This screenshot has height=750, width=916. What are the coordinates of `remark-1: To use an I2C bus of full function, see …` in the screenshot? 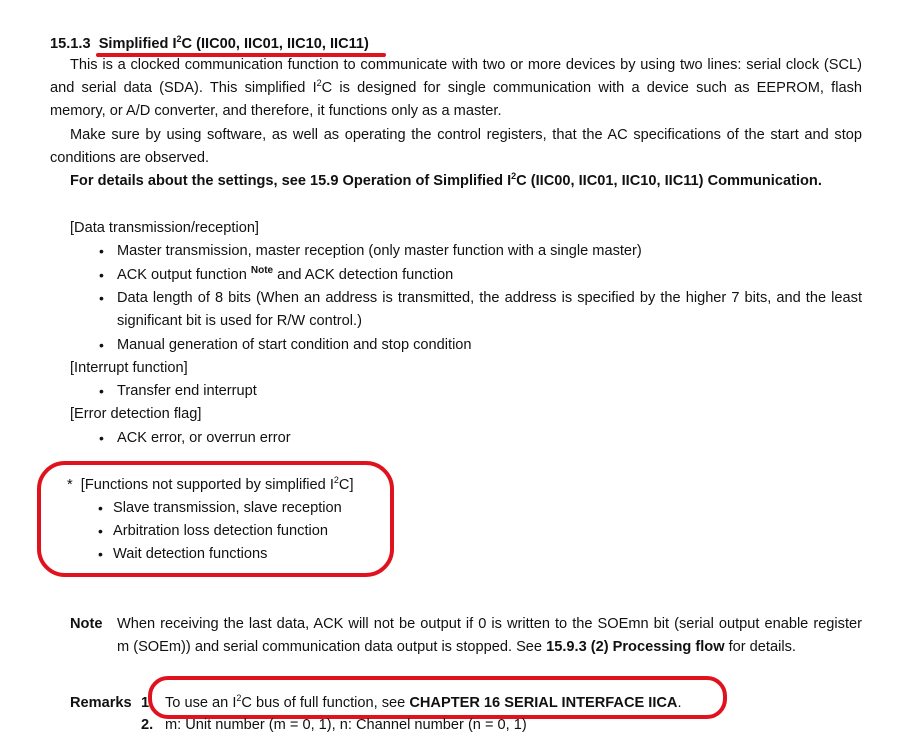 It's located at (423, 702).